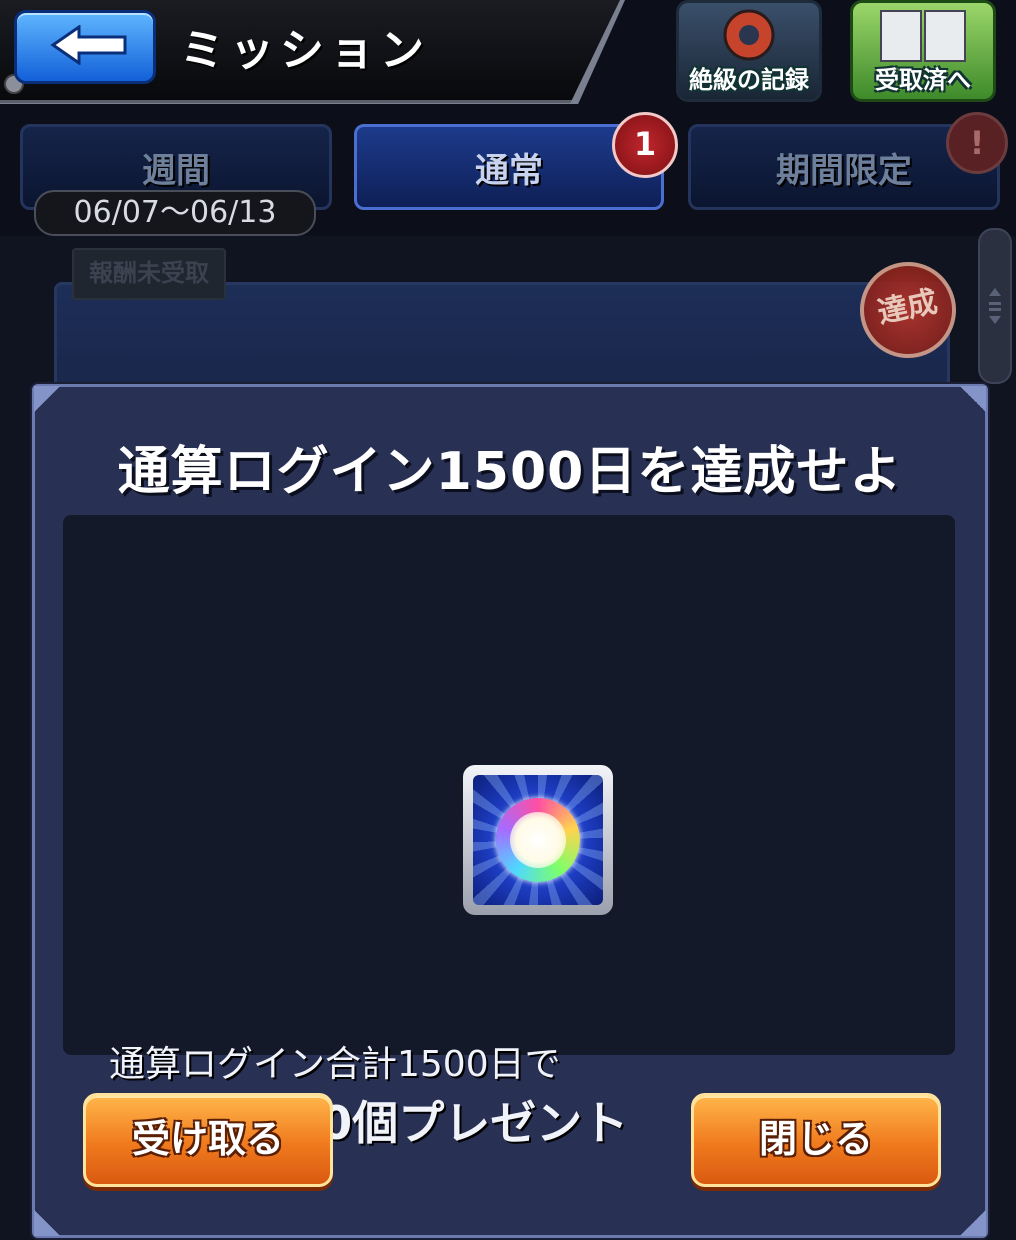 The width and height of the screenshot is (1016, 1240). I want to click on unreceived-filter-label: 報酬未受取, so click(149, 274).